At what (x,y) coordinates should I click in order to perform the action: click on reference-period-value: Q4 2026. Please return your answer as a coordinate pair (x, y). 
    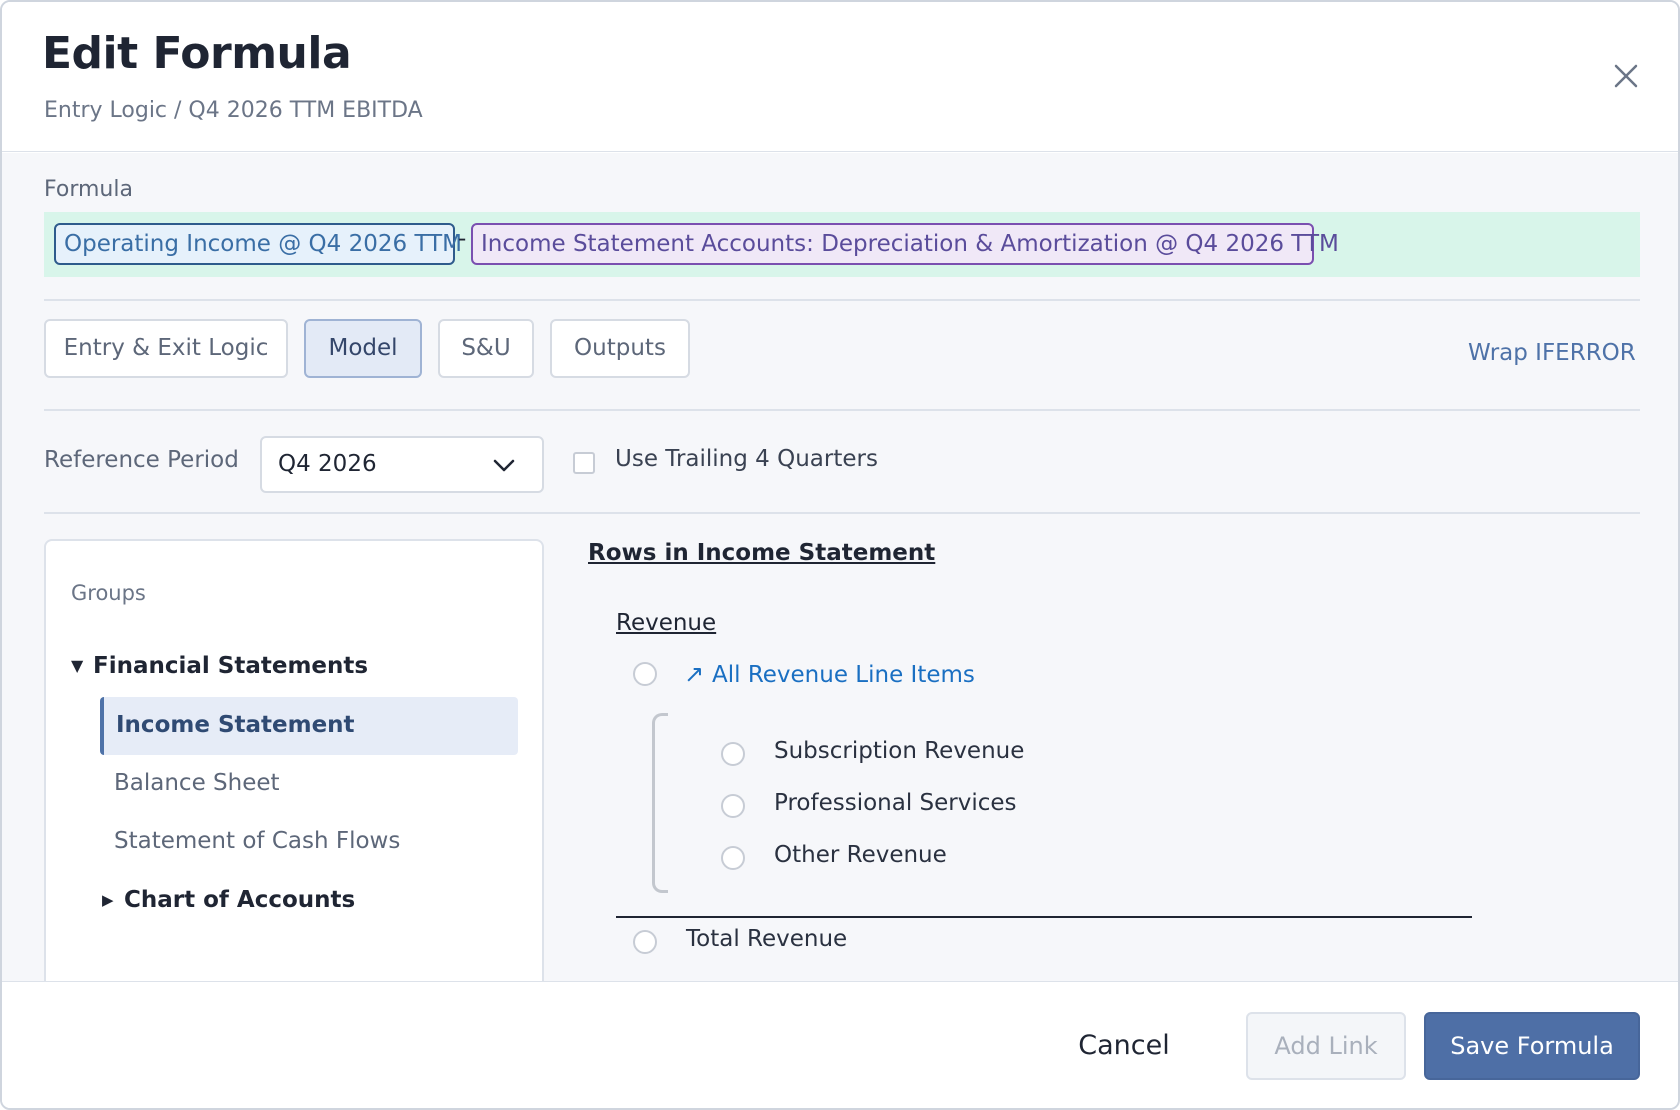
    Looking at the image, I should click on (327, 464).